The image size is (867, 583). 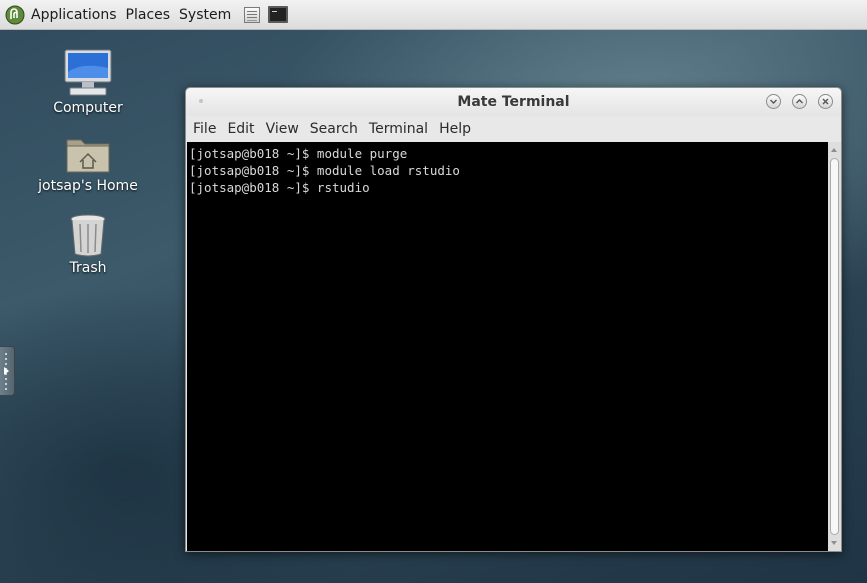 I want to click on window-title: Mate Terminal, so click(x=513, y=102).